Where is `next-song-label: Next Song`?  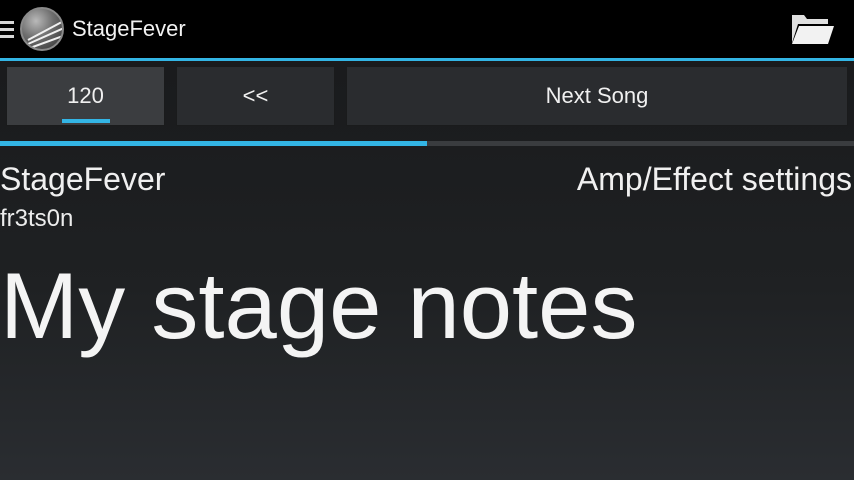 next-song-label: Next Song is located at coordinates (597, 95).